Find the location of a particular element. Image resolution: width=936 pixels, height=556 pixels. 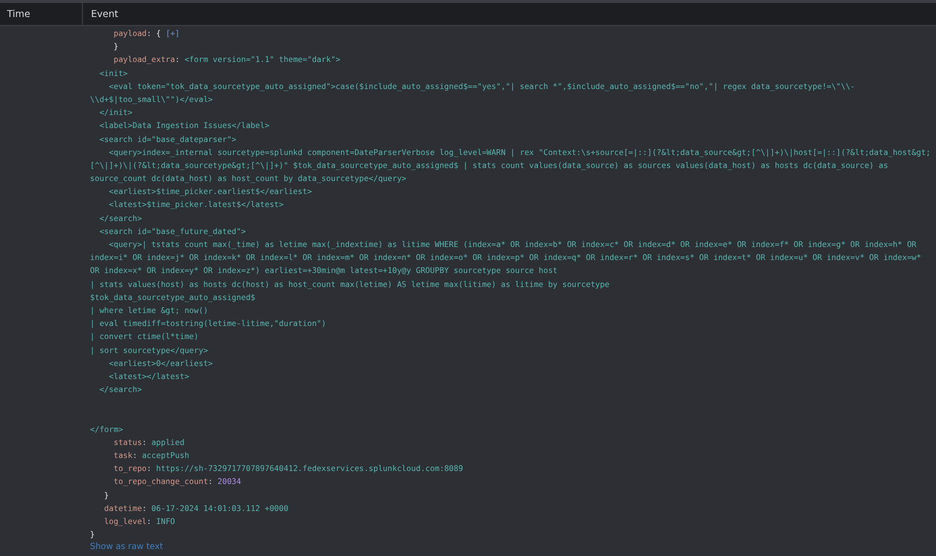

column-header: Time is located at coordinates (41, 14).